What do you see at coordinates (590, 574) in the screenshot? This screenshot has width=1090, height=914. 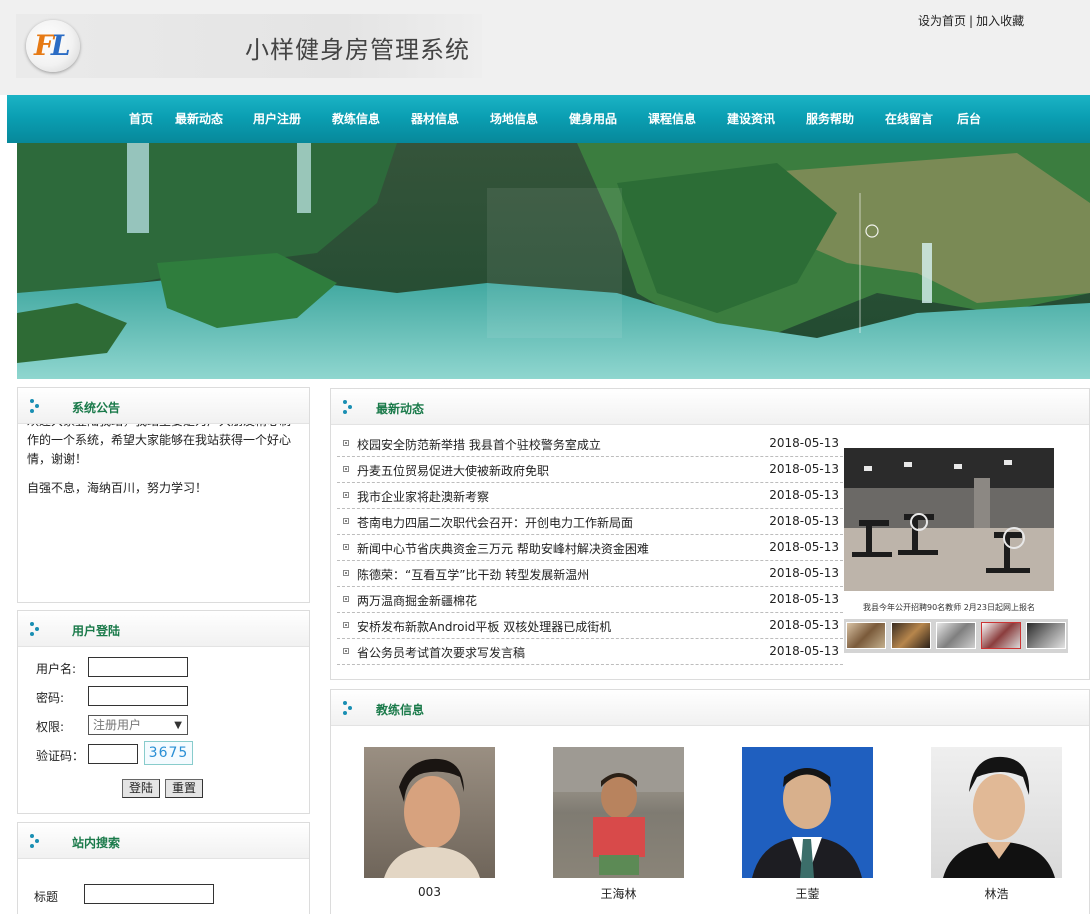 I see `news-item: 陈德荣：“互看互学”比干劲 转型发展新温州 2018-05-13` at bounding box center [590, 574].